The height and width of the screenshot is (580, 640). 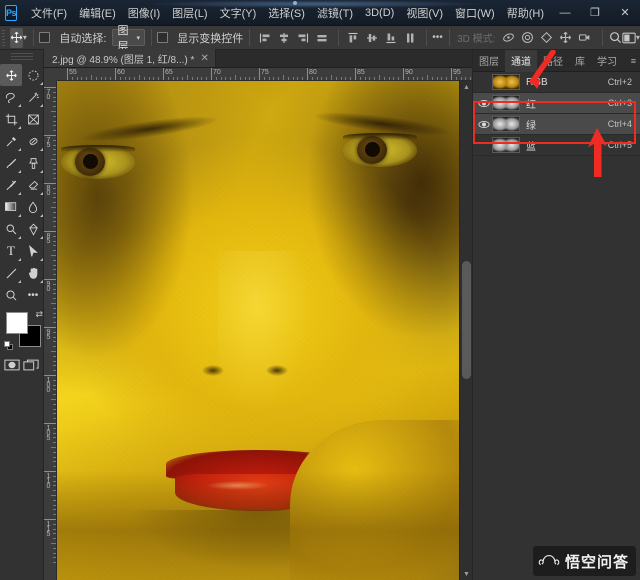 I want to click on auto-select-scope-dropdown: 图层 ▾, so click(x=128, y=39).